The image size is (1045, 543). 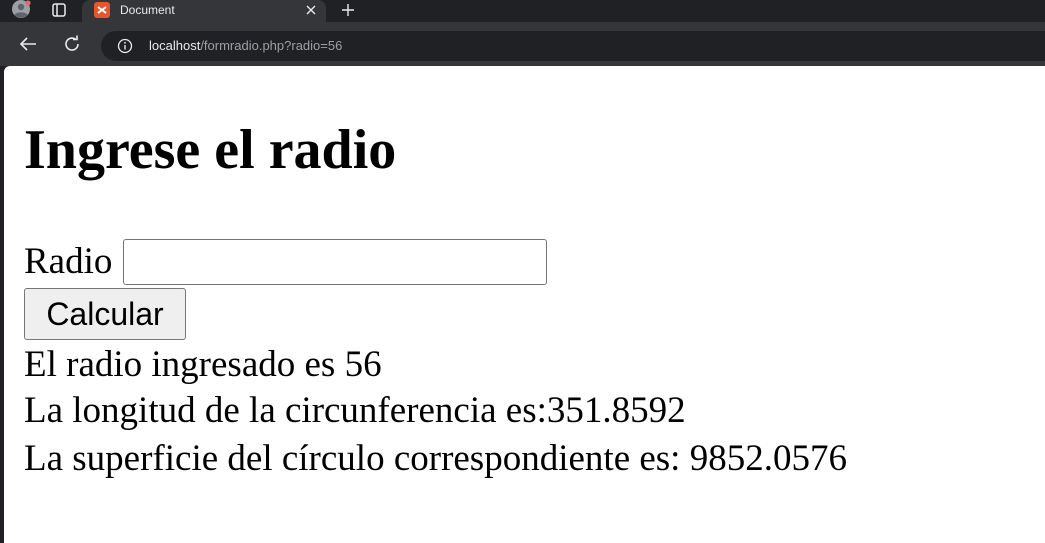 I want to click on tab-document: Document, so click(x=204, y=11).